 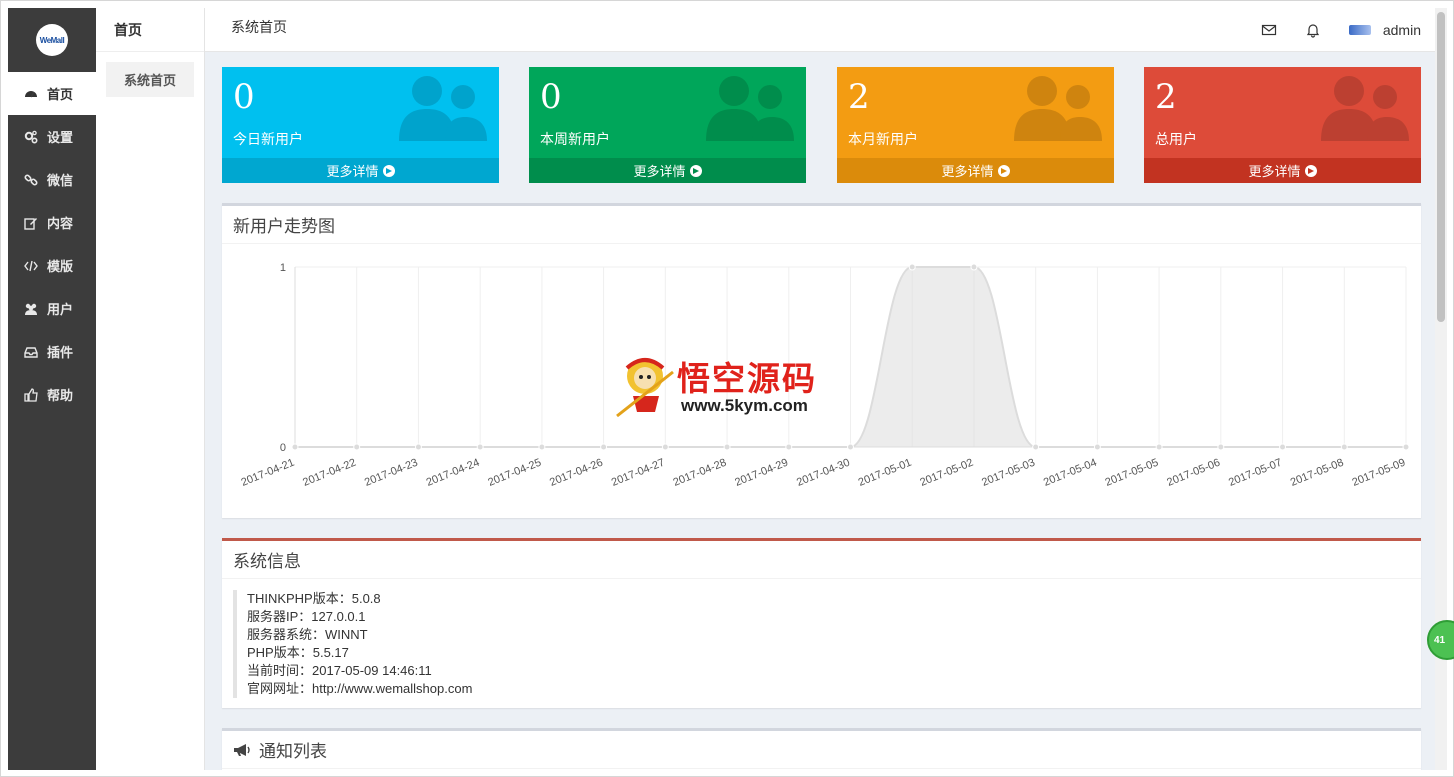 What do you see at coordinates (52, 179) in the screenshot?
I see `sidebar-item-2: 微信` at bounding box center [52, 179].